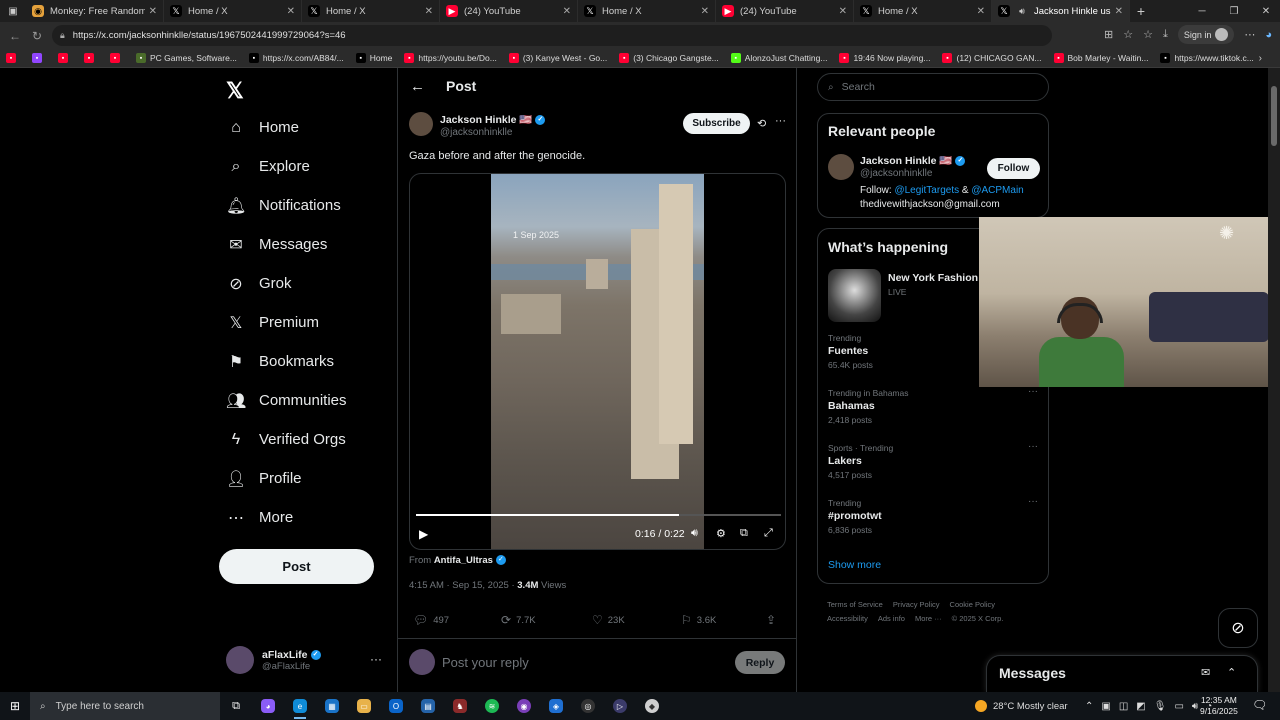 This screenshot has height=720, width=1280. What do you see at coordinates (286, 439) in the screenshot?
I see `nav-item-verified-orgs: ϟ Verified Orgs` at bounding box center [286, 439].